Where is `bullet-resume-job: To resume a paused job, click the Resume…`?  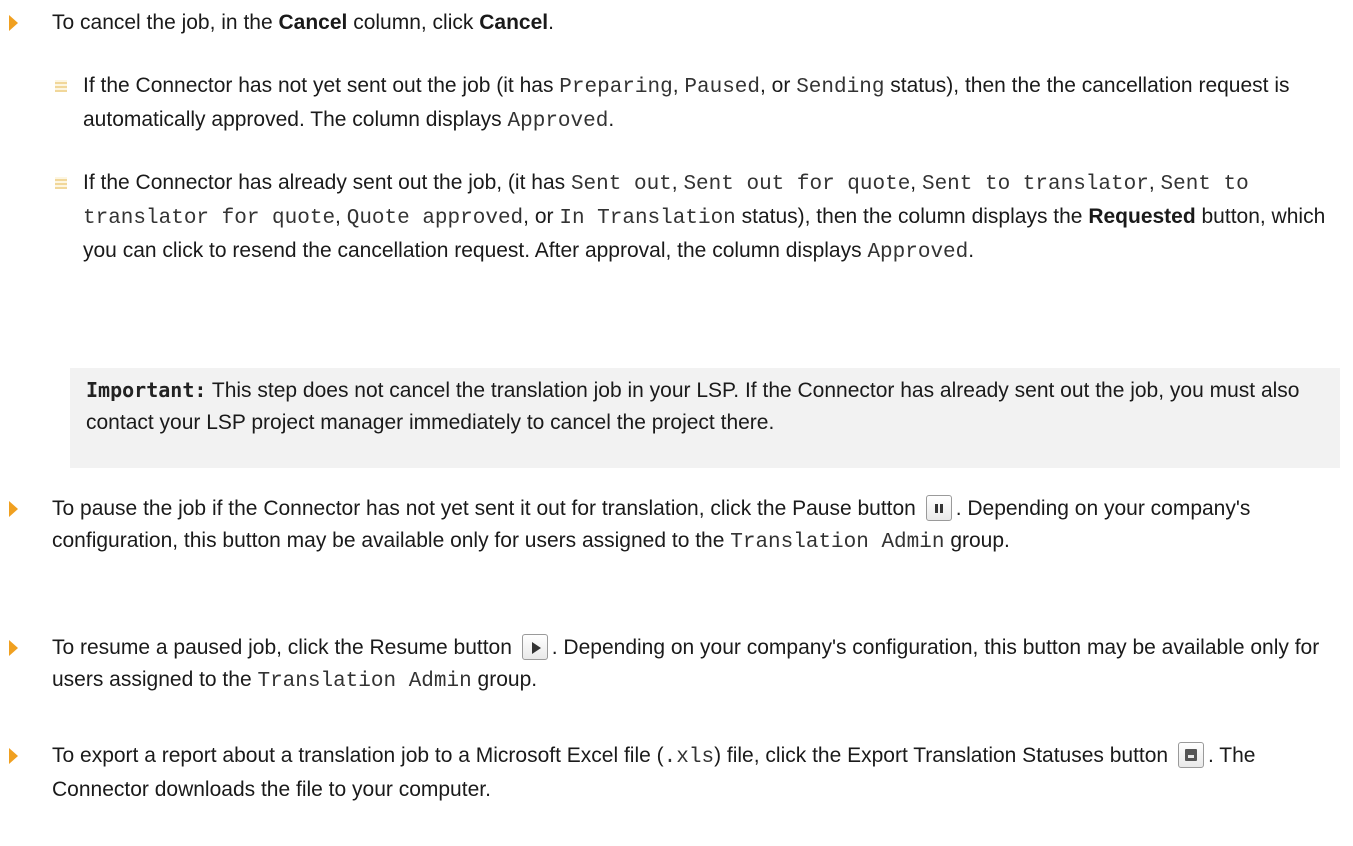 bullet-resume-job: To resume a paused job, click the Resume… is located at coordinates (675, 665).